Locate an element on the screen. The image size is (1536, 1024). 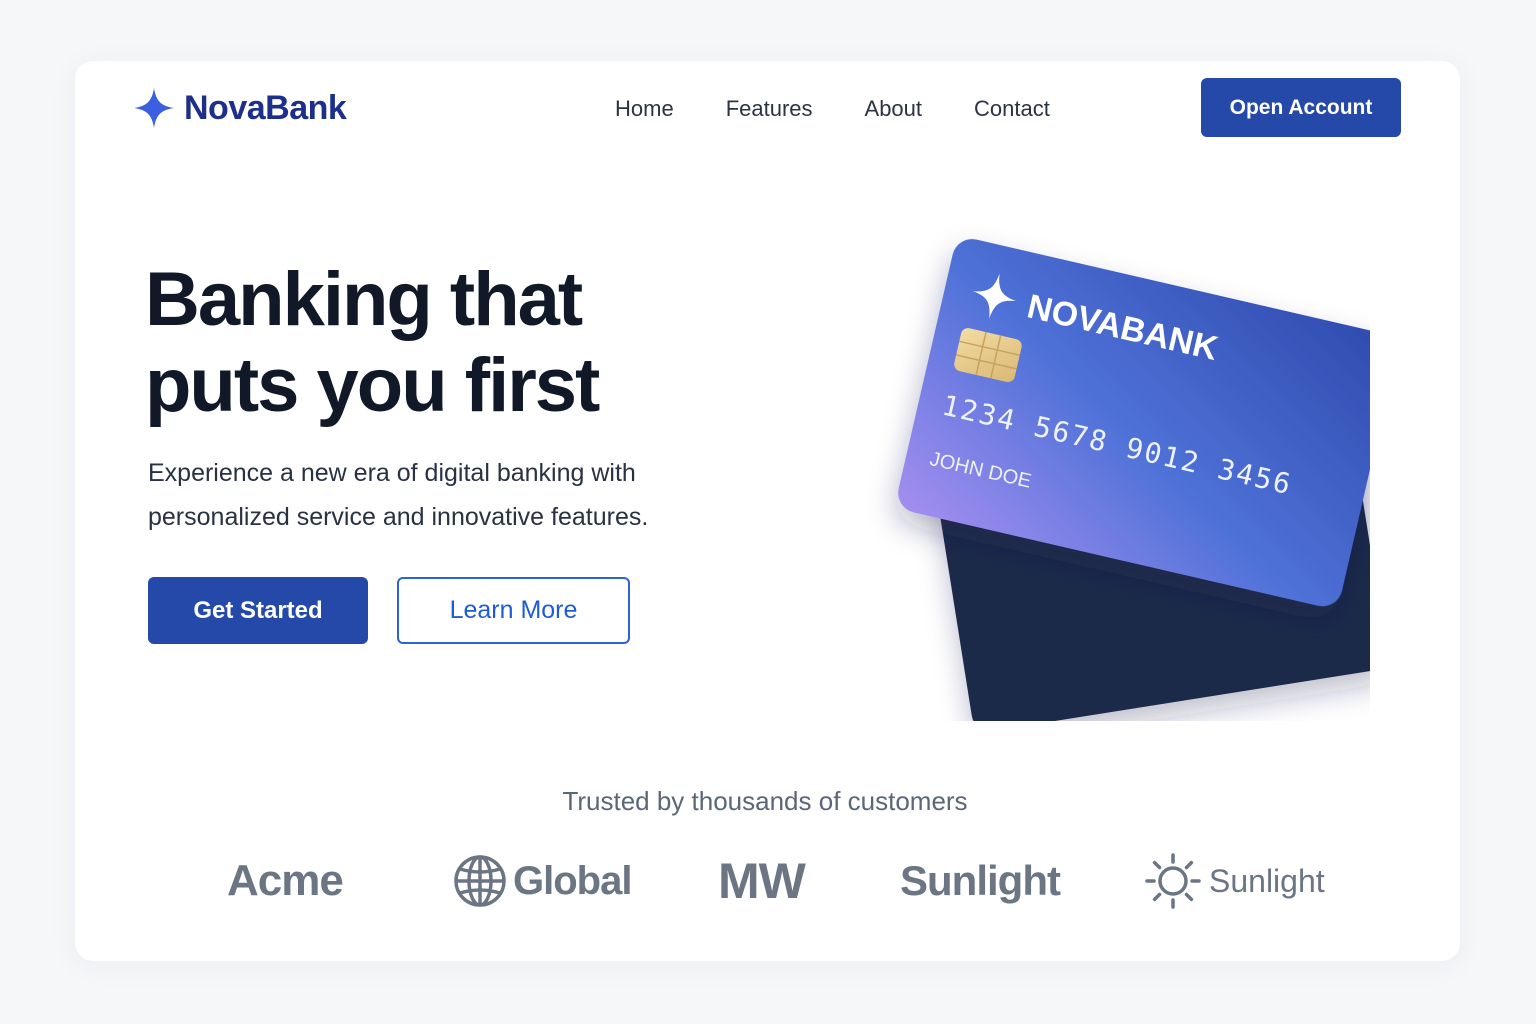
partner-name: MW is located at coordinates (762, 881).